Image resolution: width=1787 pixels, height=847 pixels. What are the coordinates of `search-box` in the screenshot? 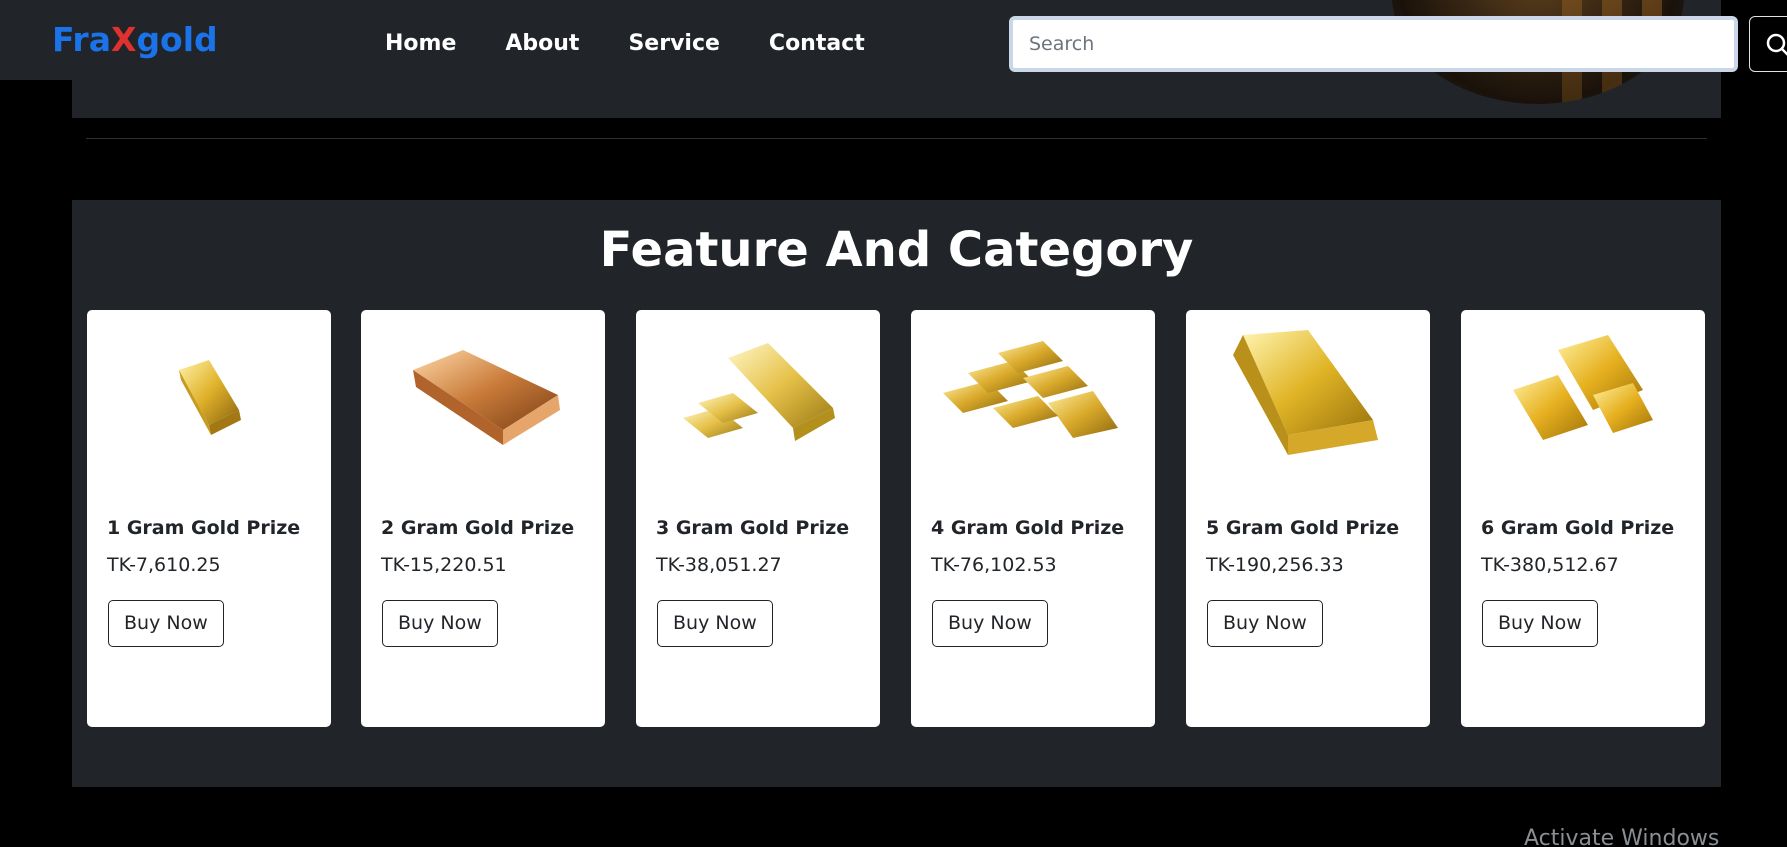 It's located at (1373, 44).